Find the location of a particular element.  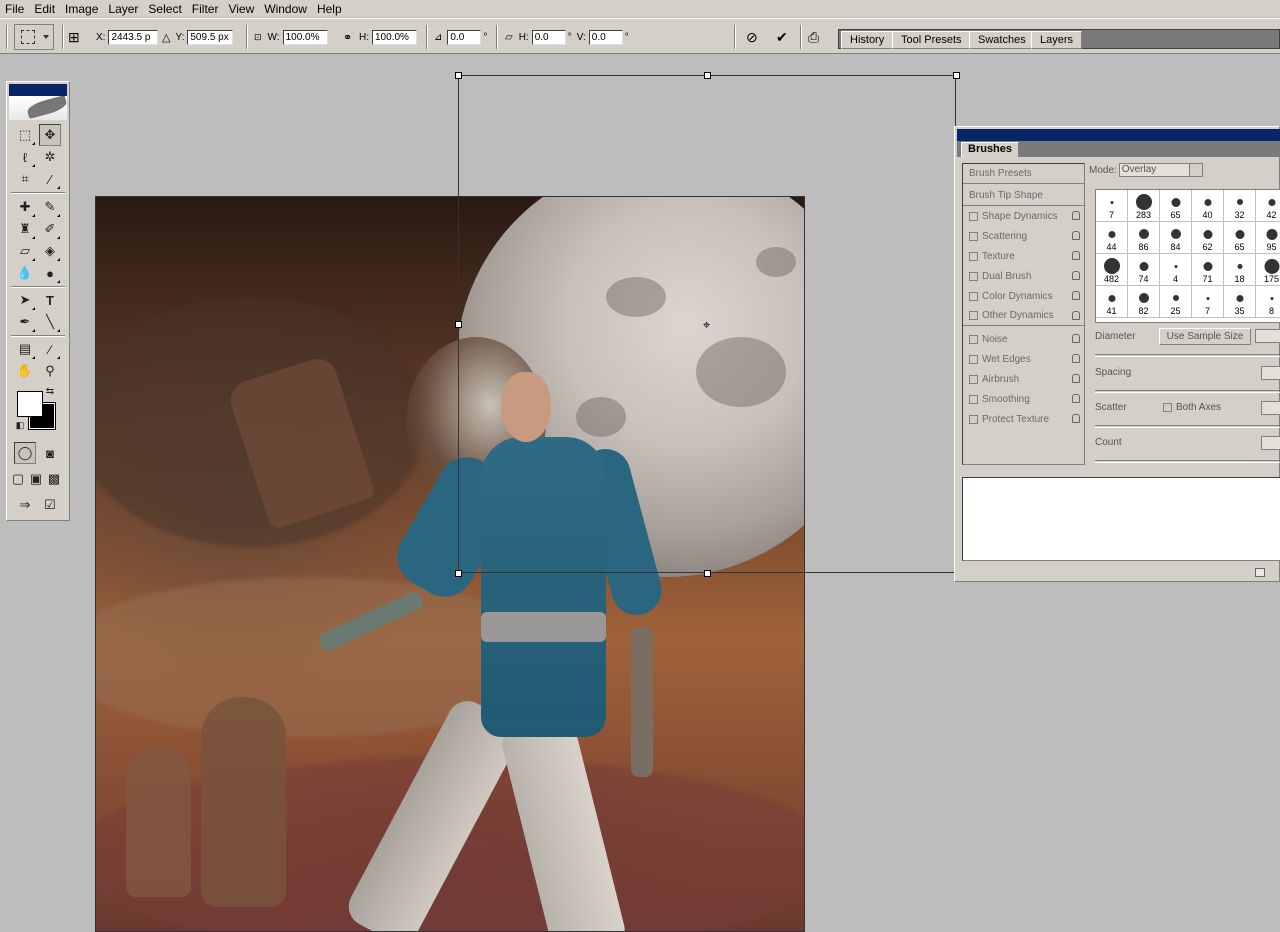

dual-brush-item: Dual Brush is located at coordinates (1023, 276).